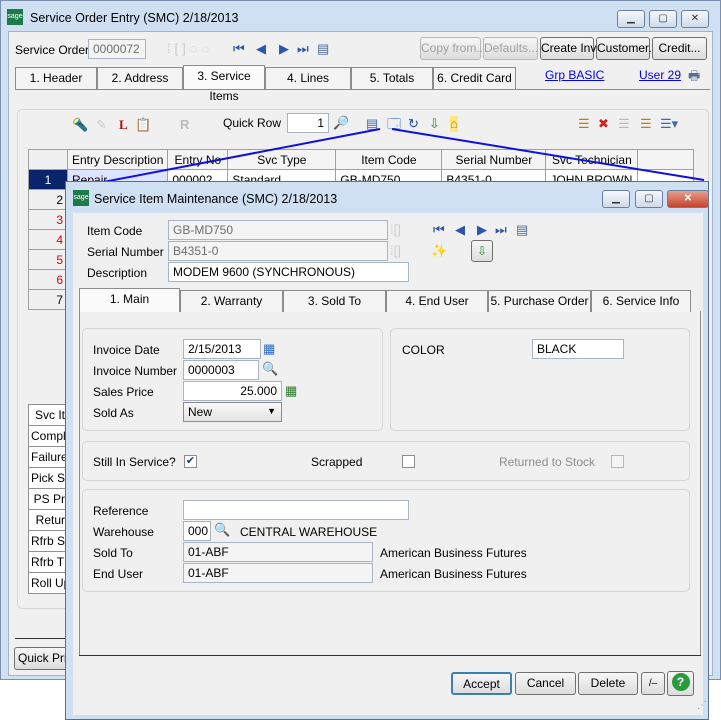 Image resolution: width=721 pixels, height=720 pixels. What do you see at coordinates (460, 230) in the screenshot?
I see `previous-record-icon: ◀` at bounding box center [460, 230].